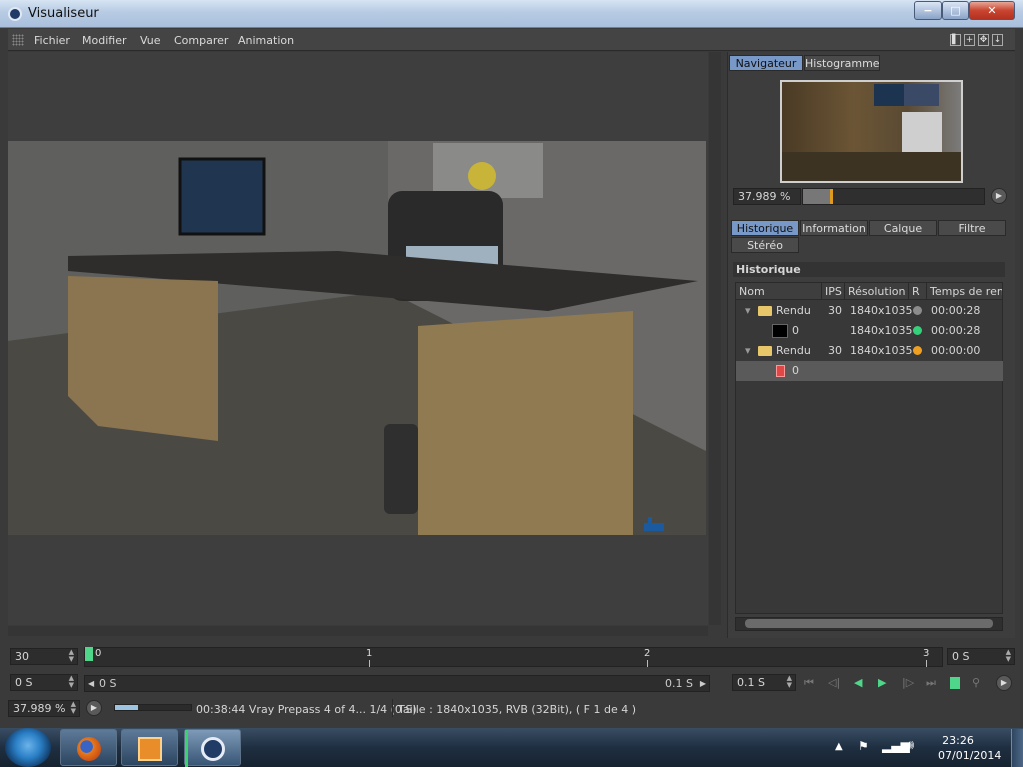 Image resolution: width=1023 pixels, height=767 pixels. I want to click on taskbar-firefox, so click(88, 747).